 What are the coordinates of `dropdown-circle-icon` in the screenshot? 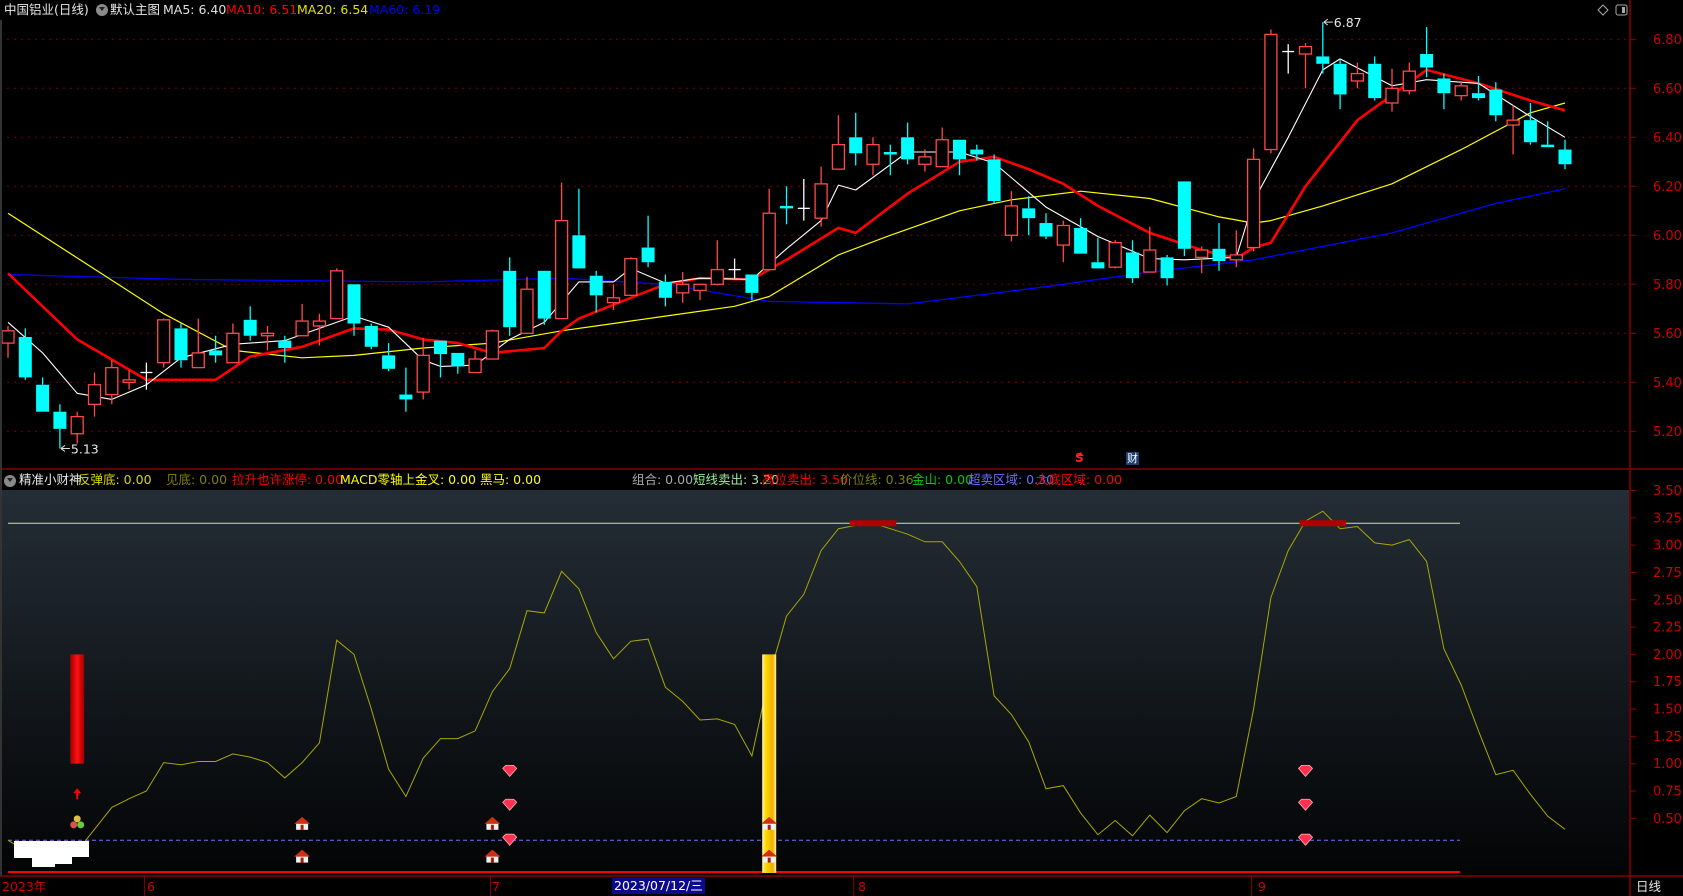 It's located at (102, 10).